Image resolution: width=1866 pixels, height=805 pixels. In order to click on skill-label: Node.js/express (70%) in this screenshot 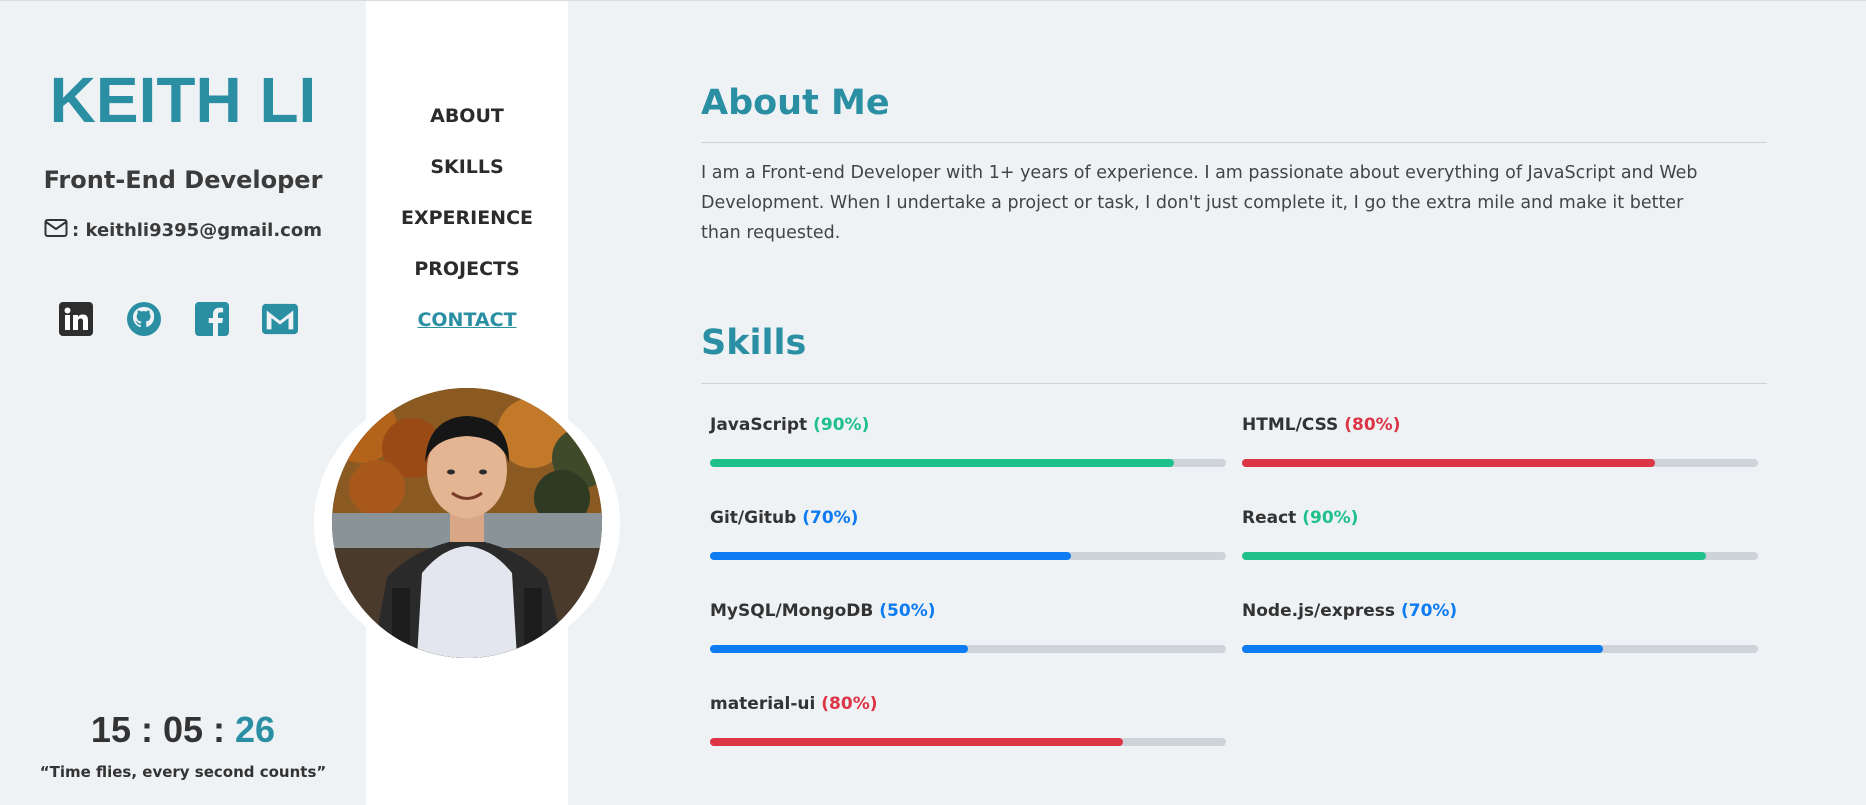, I will do `click(1349, 611)`.